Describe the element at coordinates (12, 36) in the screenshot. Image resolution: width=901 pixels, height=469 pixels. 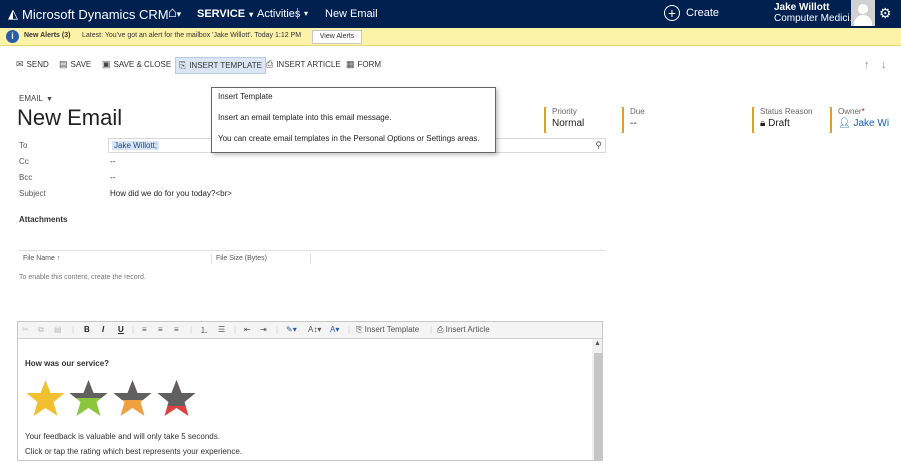
I see `info-icon: i` at that location.